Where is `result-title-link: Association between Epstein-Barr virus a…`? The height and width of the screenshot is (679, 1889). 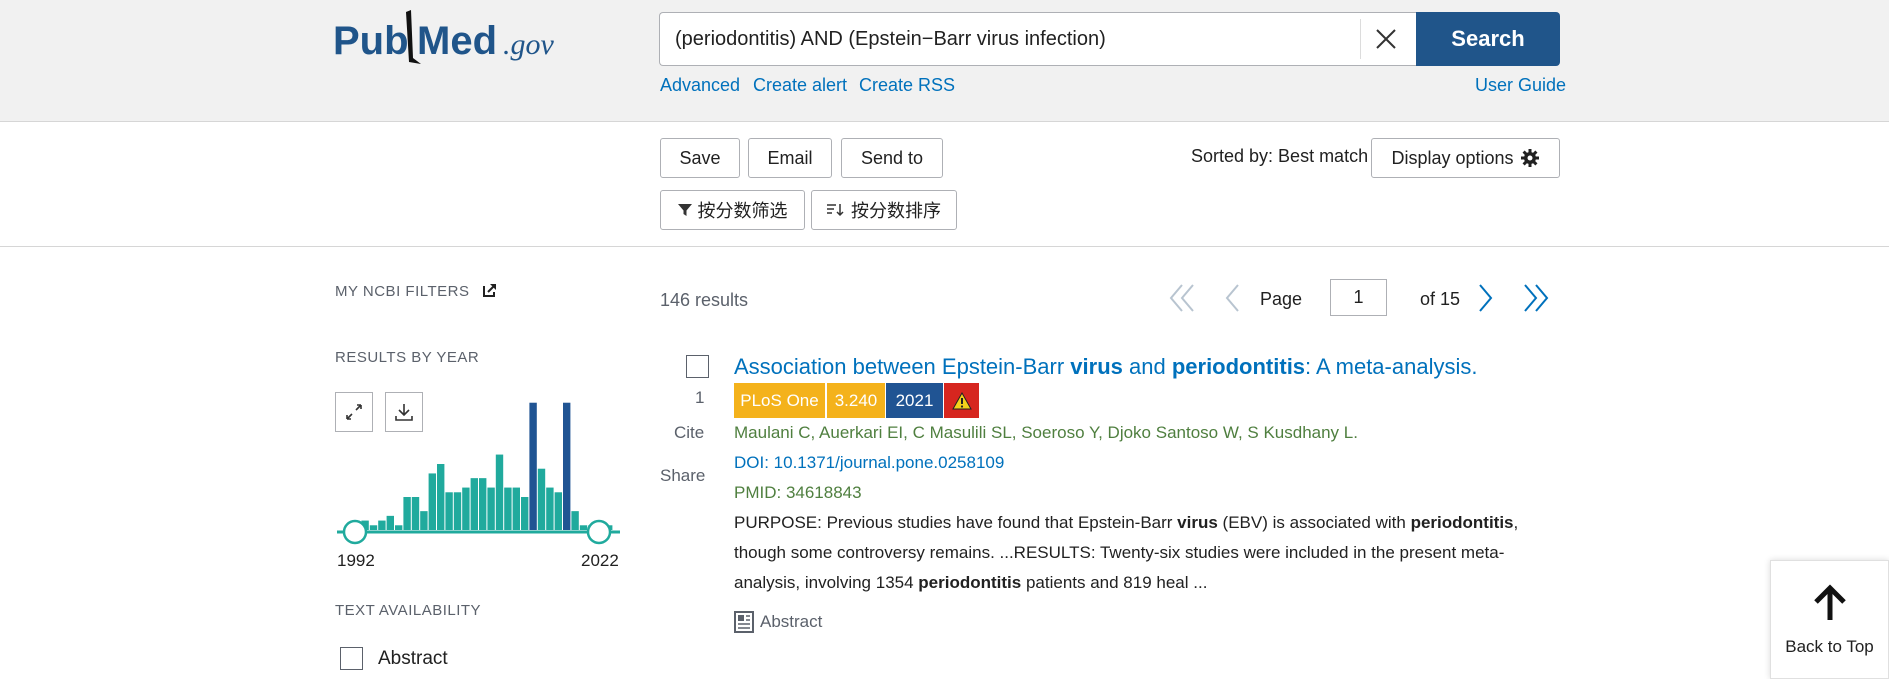
result-title-link: Association between Epstein-Barr virus a… is located at coordinates (1105, 367).